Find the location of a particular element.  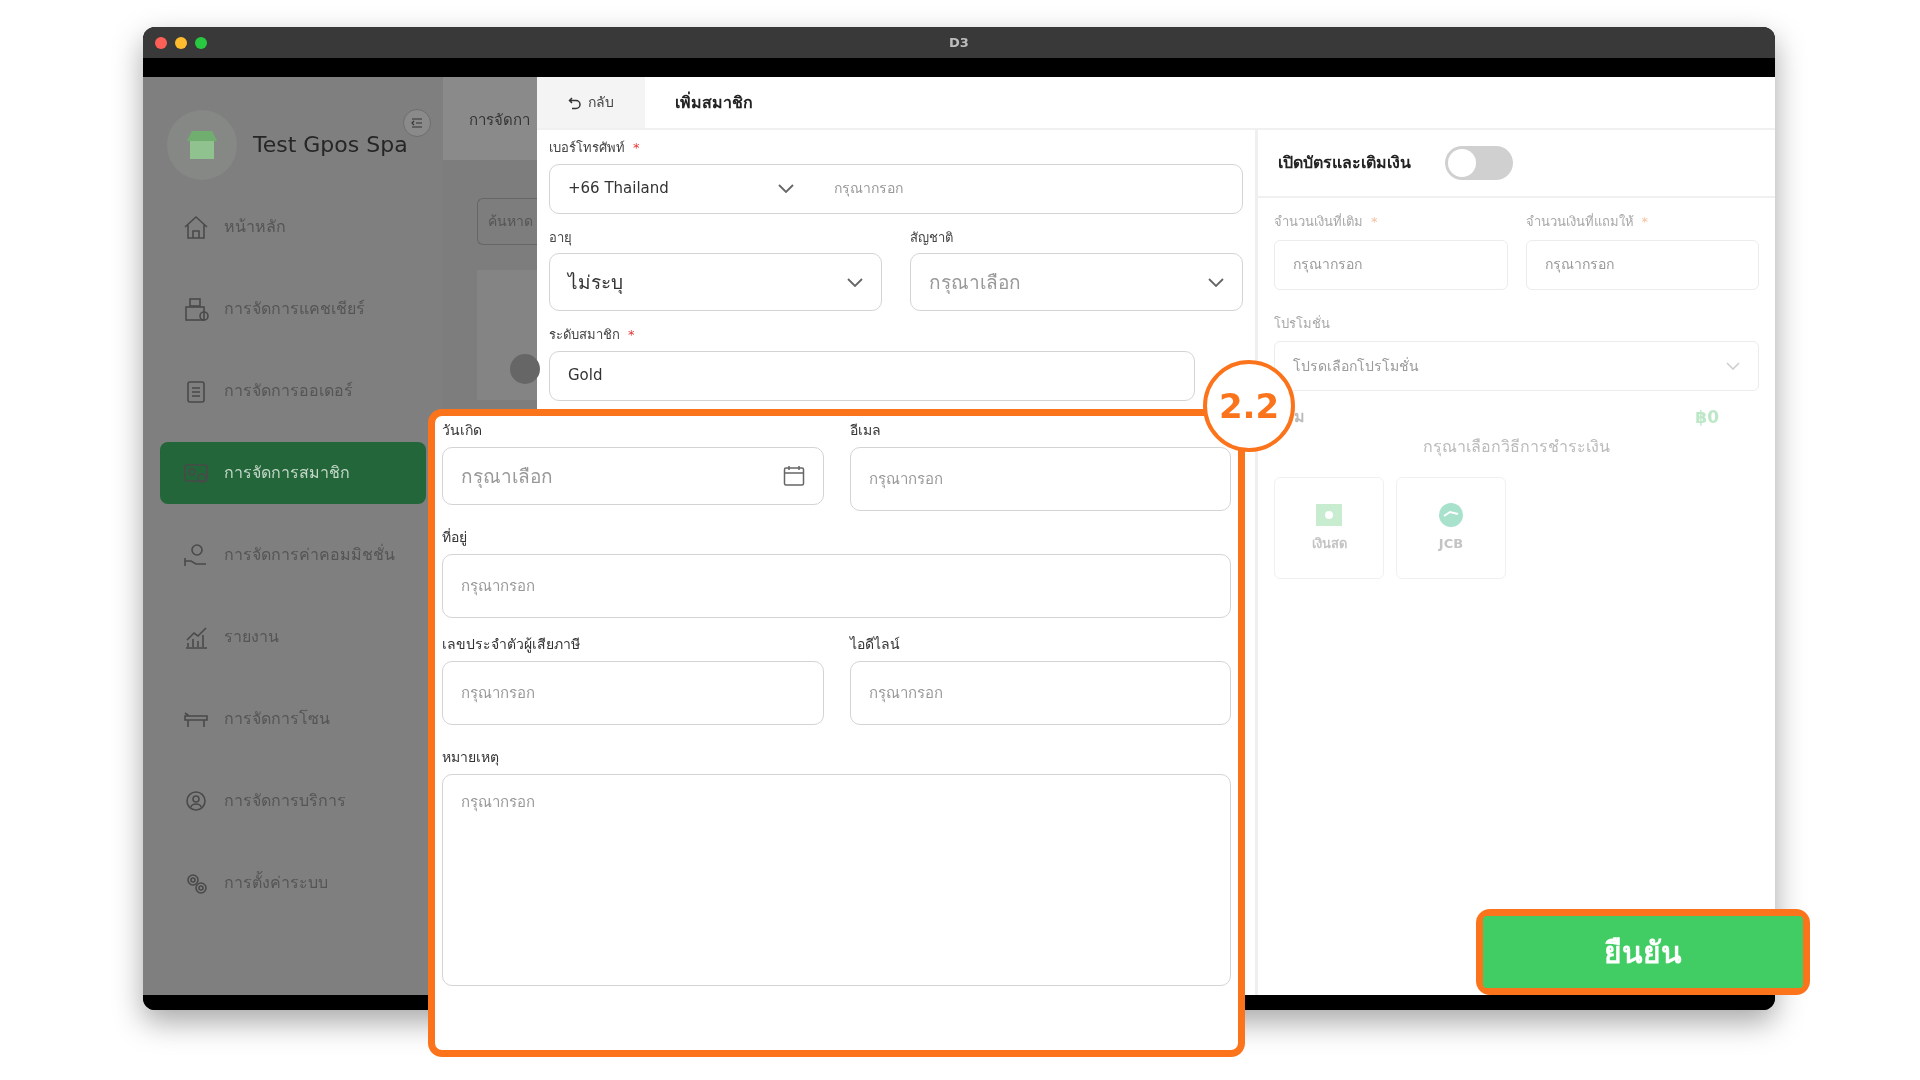

field-label: ไอดีไลน์ is located at coordinates (875, 644).